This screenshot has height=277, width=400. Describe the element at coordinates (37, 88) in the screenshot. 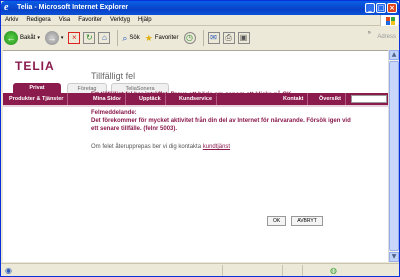

I see `tab-privat: Privat` at that location.